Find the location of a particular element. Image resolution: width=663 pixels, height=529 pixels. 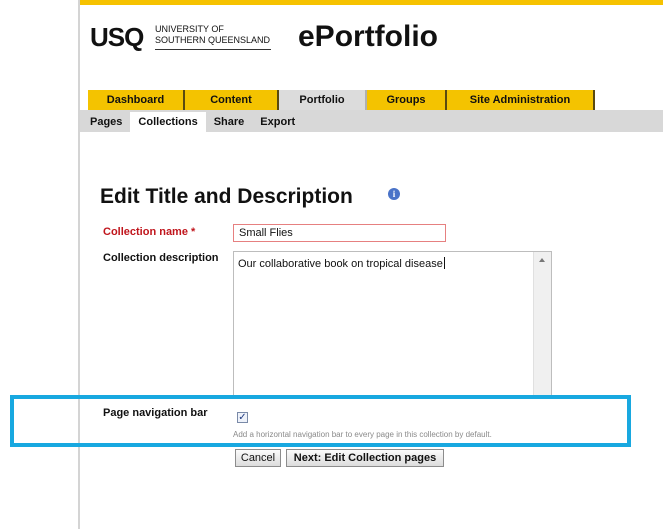

cancel-button: Cancel is located at coordinates (258, 458).